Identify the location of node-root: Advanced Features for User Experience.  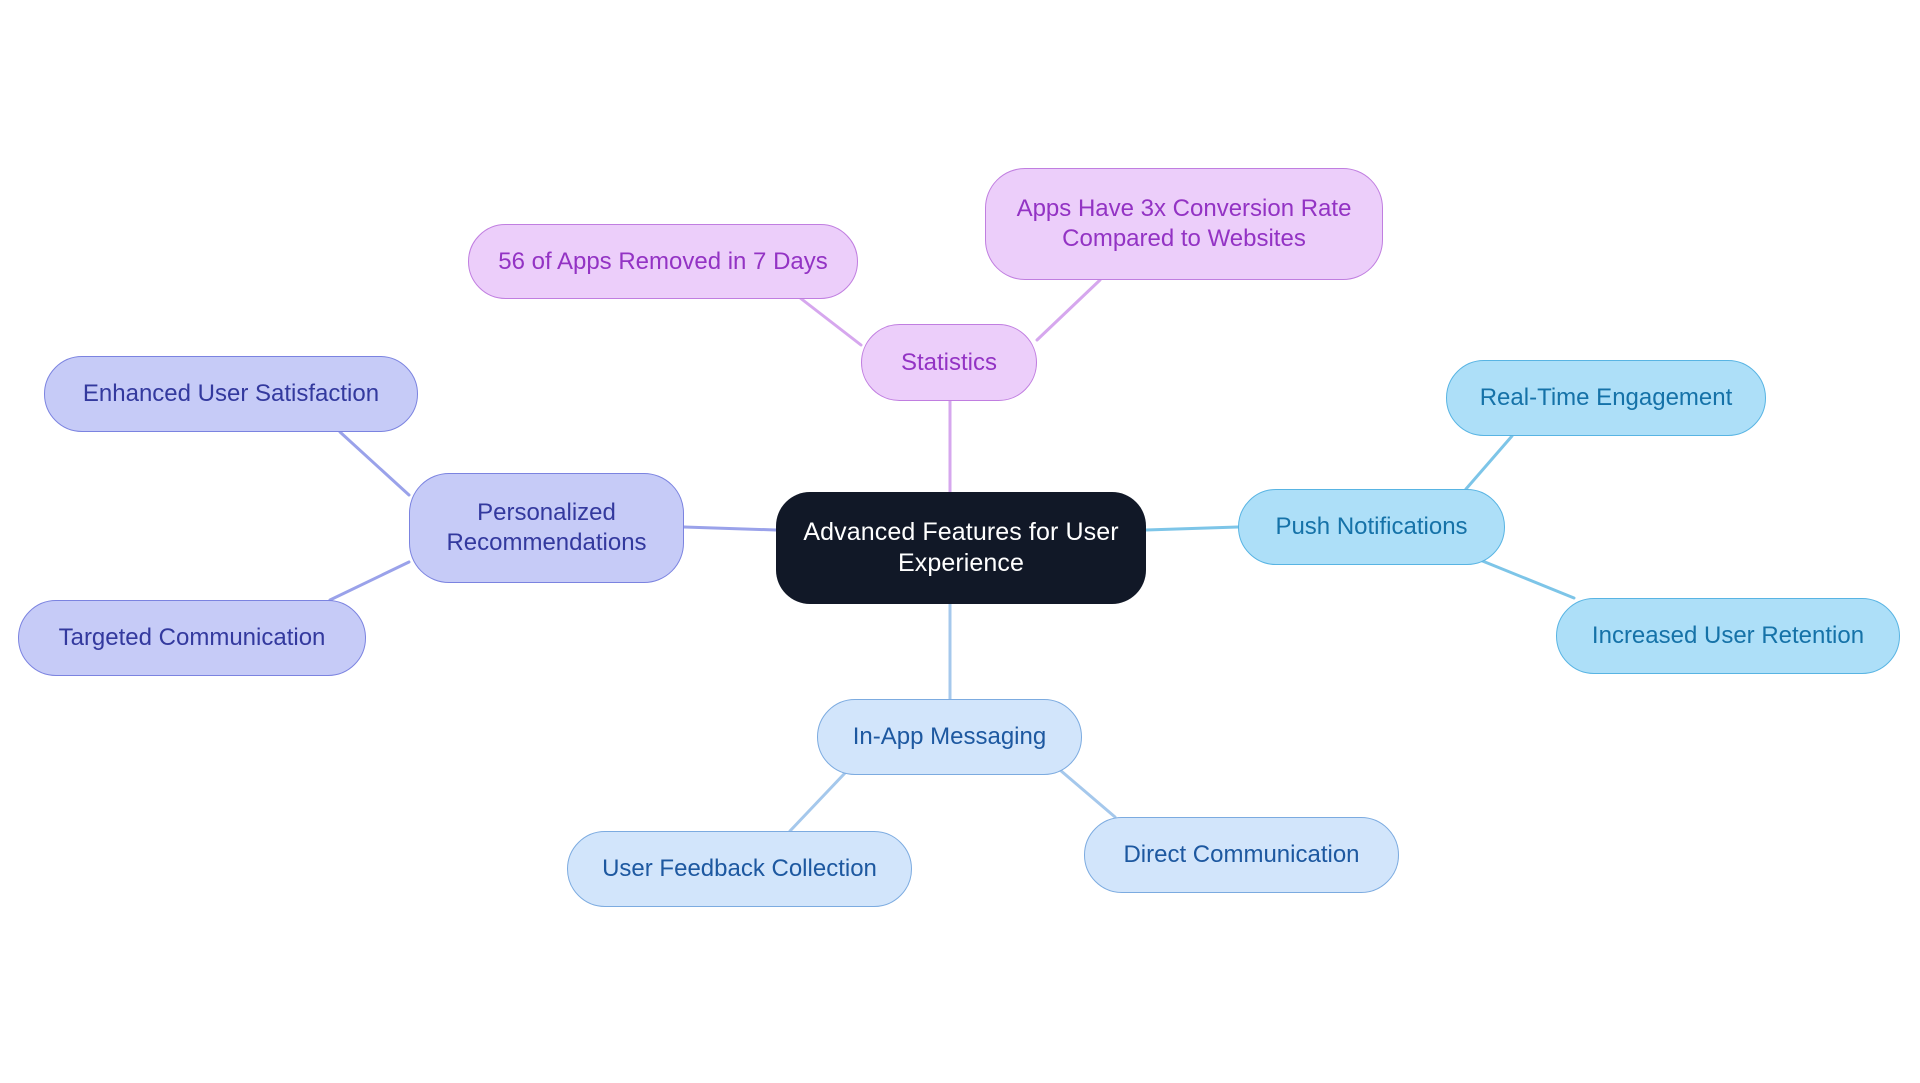
(961, 548).